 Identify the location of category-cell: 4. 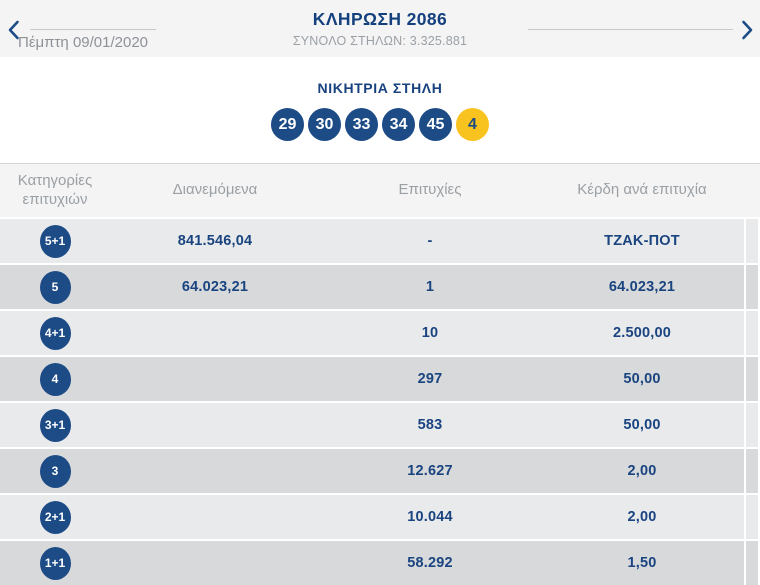
(55, 379).